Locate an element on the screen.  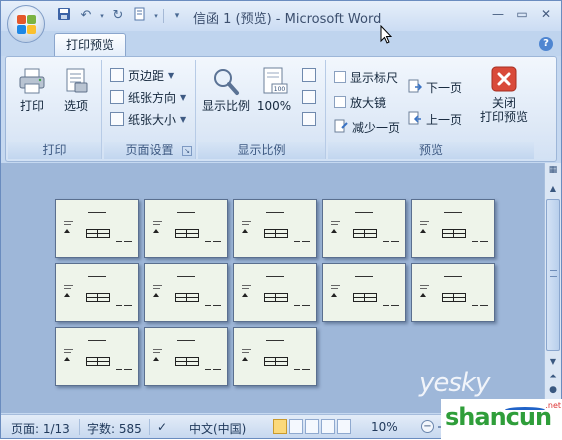
magnifier-checkbox: 放大镜 is located at coordinates (360, 102).